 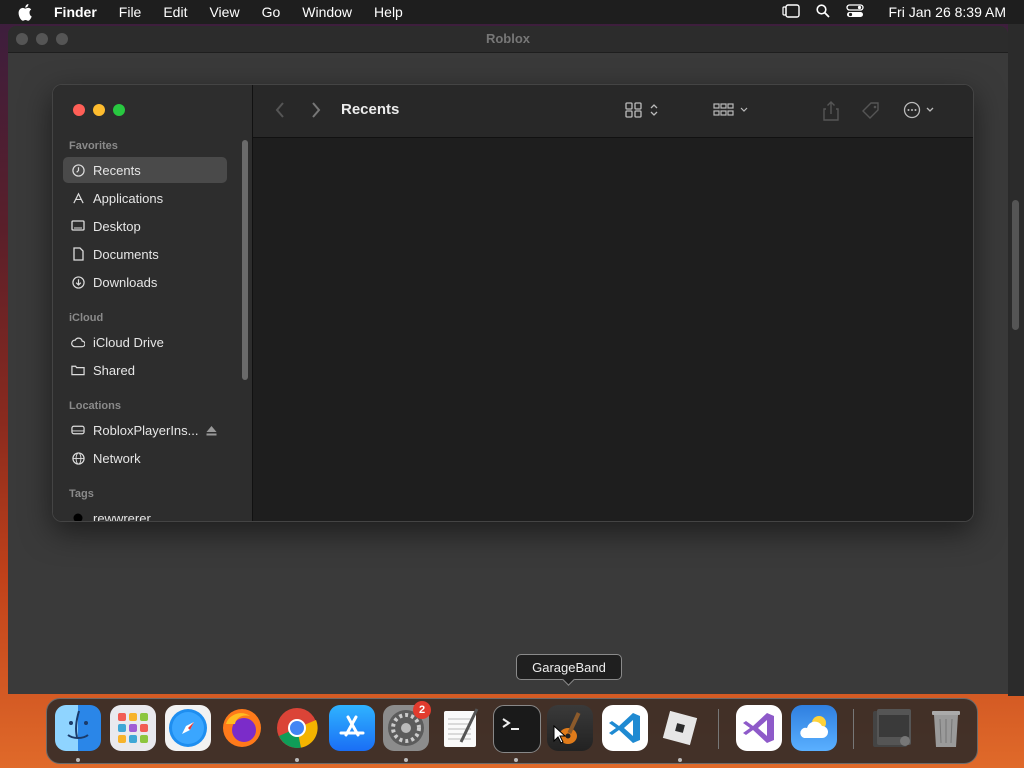 I want to click on close-button, so click(x=79, y=110).